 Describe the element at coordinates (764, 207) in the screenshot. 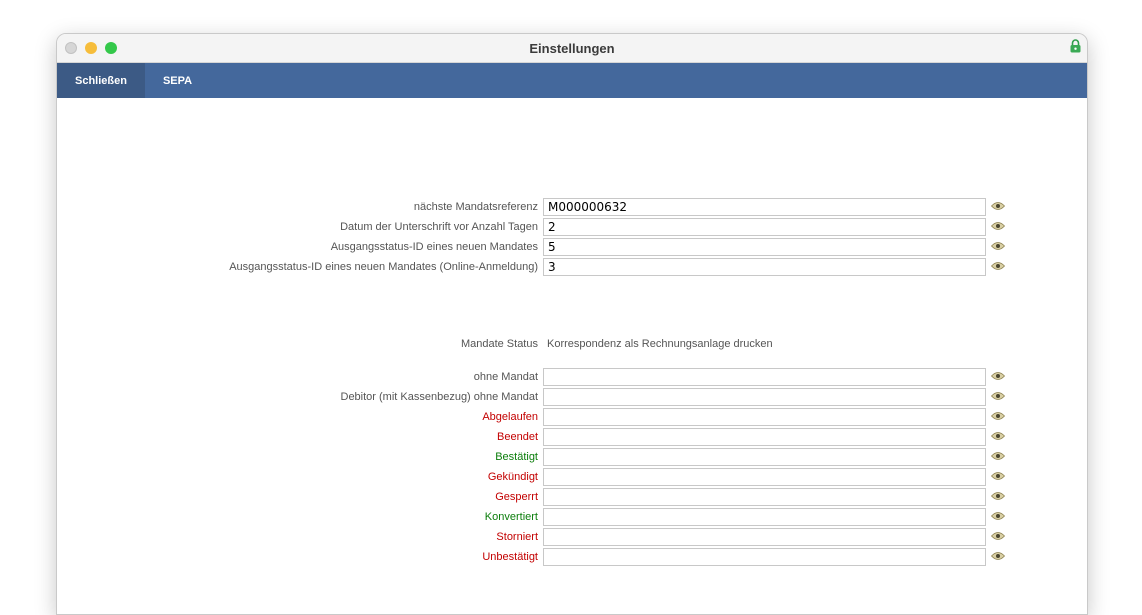

I see `next-mandate-reference-input` at that location.